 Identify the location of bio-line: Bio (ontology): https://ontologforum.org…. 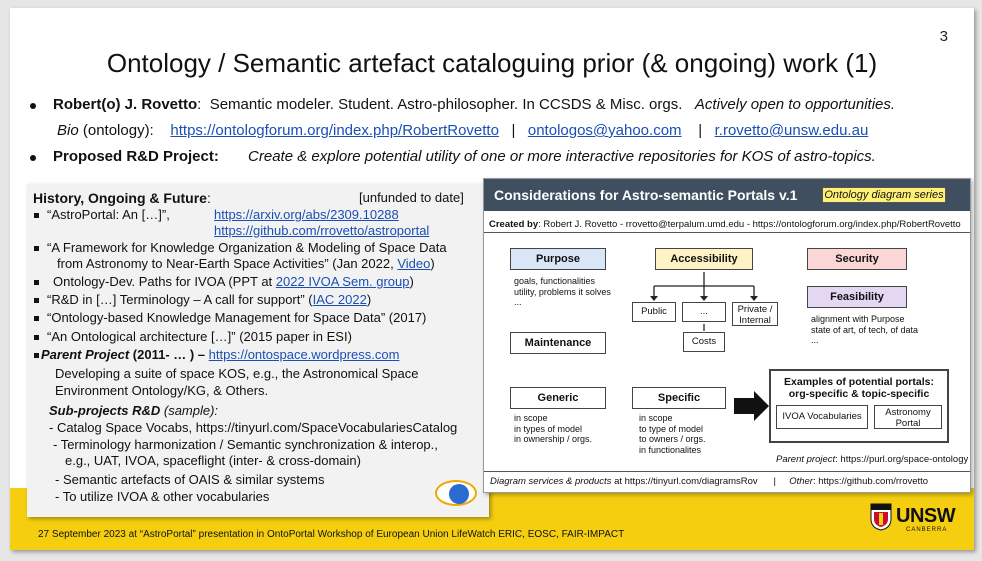
(463, 130).